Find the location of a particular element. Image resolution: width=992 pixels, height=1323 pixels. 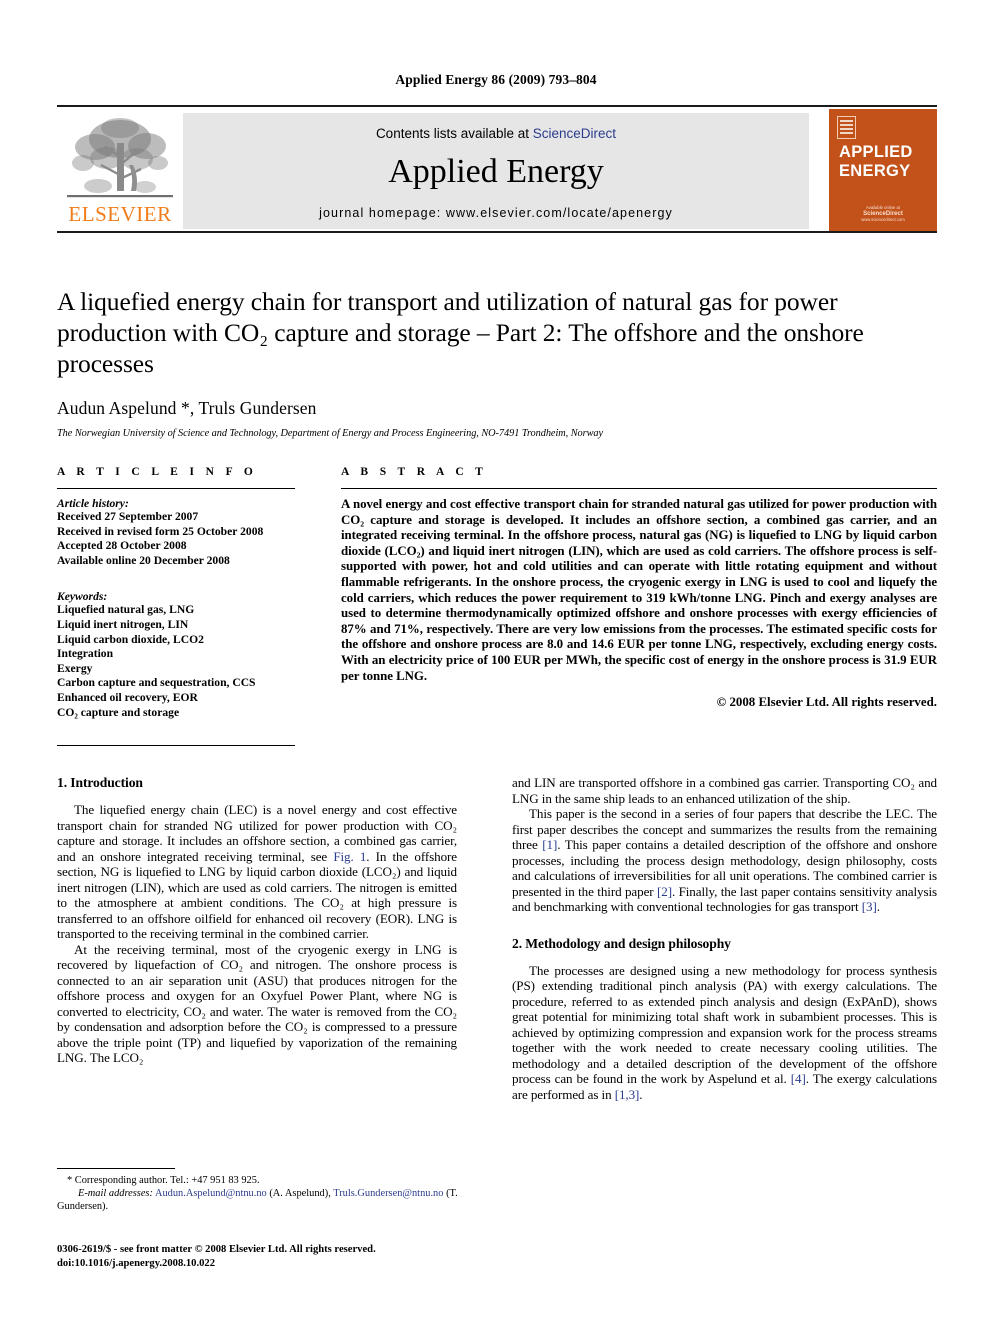

history-item: Accepted 28 October 2008 is located at coordinates (122, 546).